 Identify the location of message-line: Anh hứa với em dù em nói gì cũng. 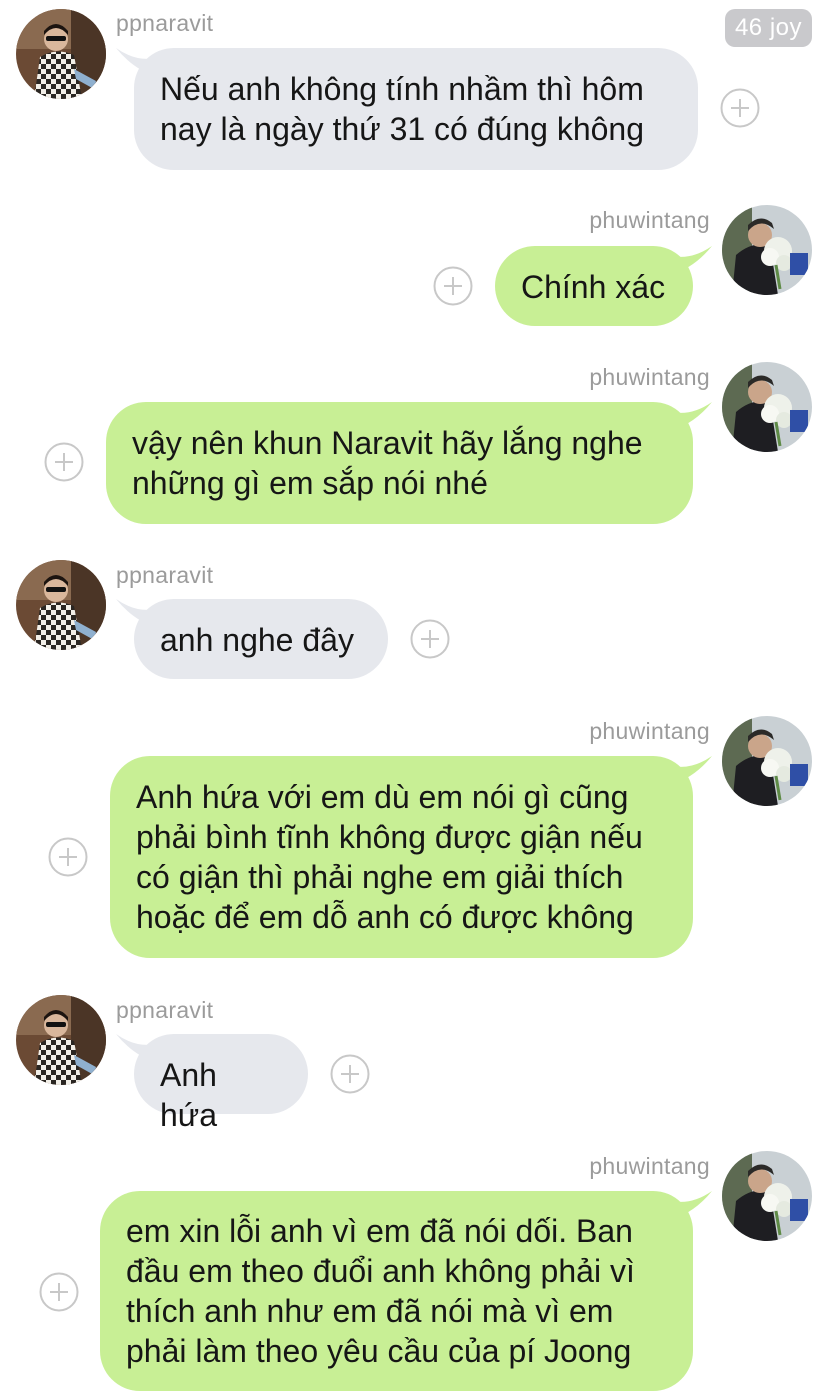
(382, 797).